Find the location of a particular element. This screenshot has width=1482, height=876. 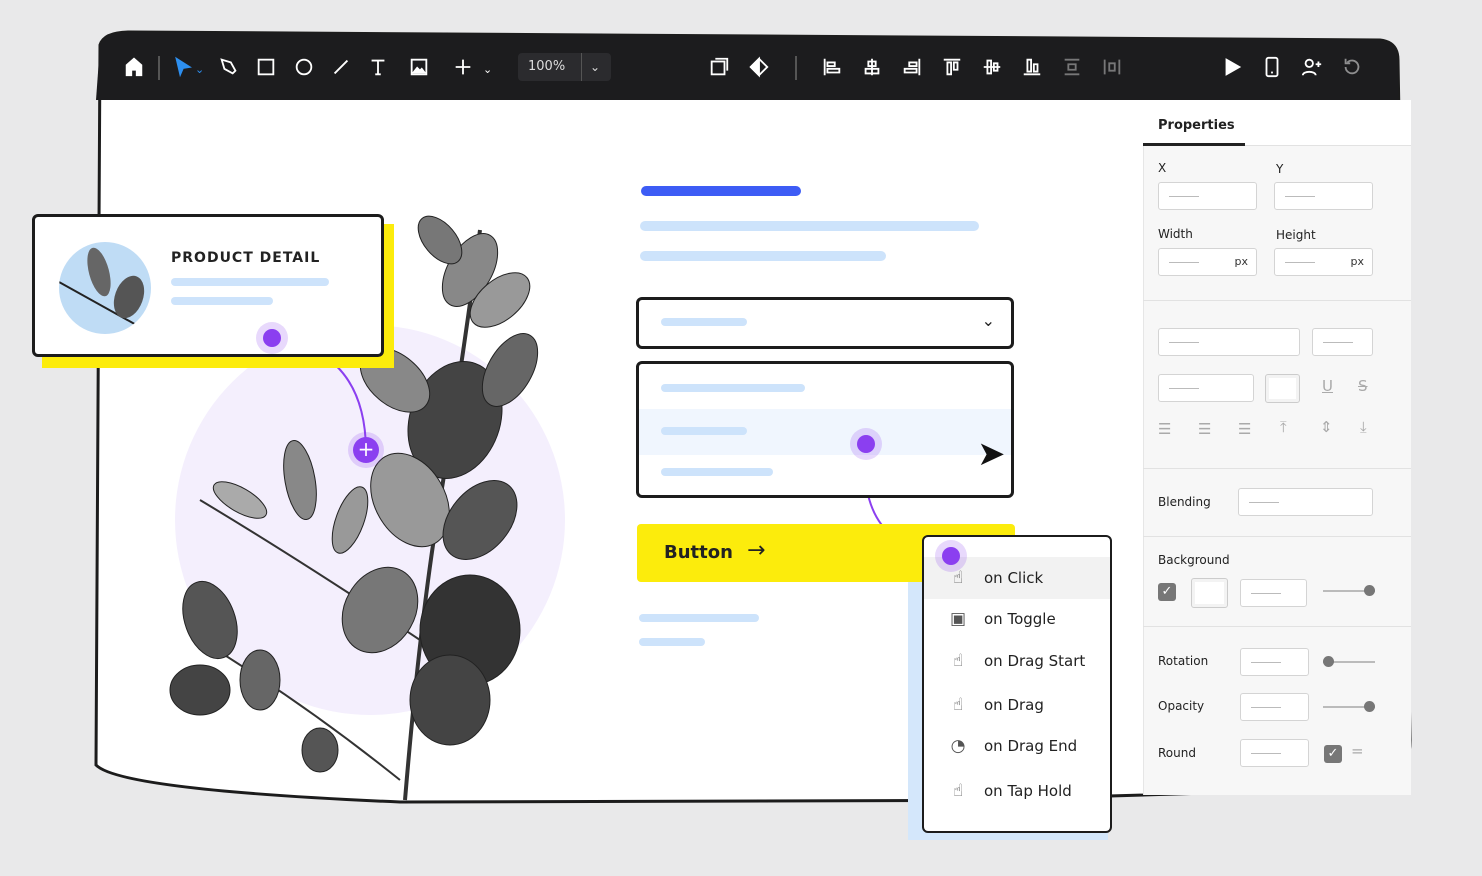

y-input is located at coordinates (1323, 196).